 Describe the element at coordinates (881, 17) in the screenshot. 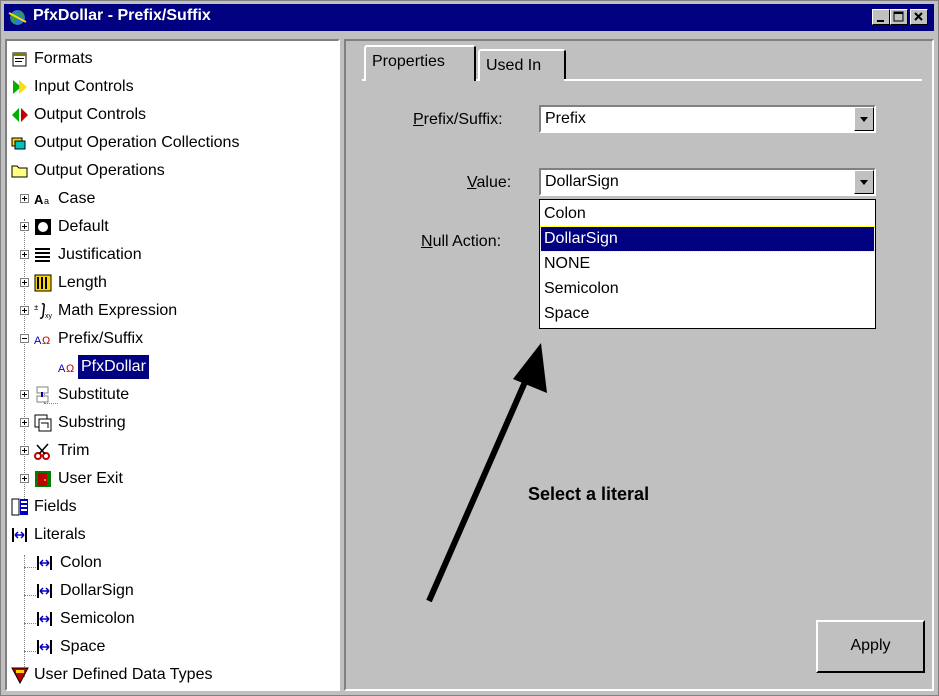

I see `minimize-button` at that location.